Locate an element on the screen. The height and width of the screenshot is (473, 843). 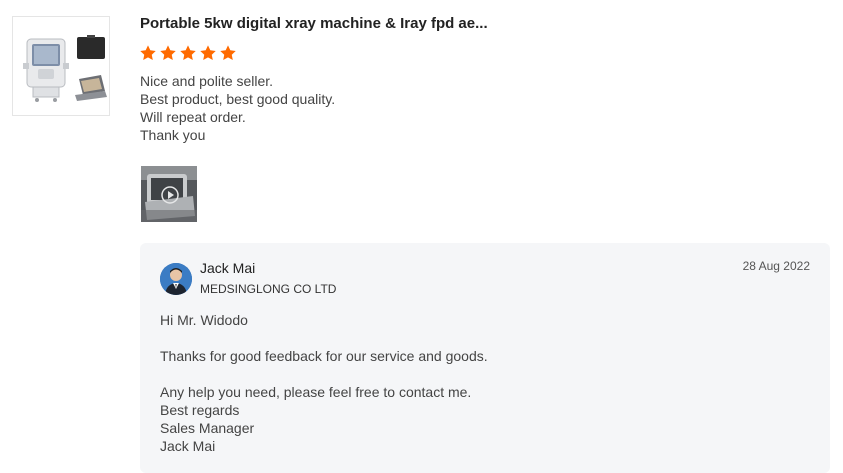
star-rating is located at coordinates (188, 53).